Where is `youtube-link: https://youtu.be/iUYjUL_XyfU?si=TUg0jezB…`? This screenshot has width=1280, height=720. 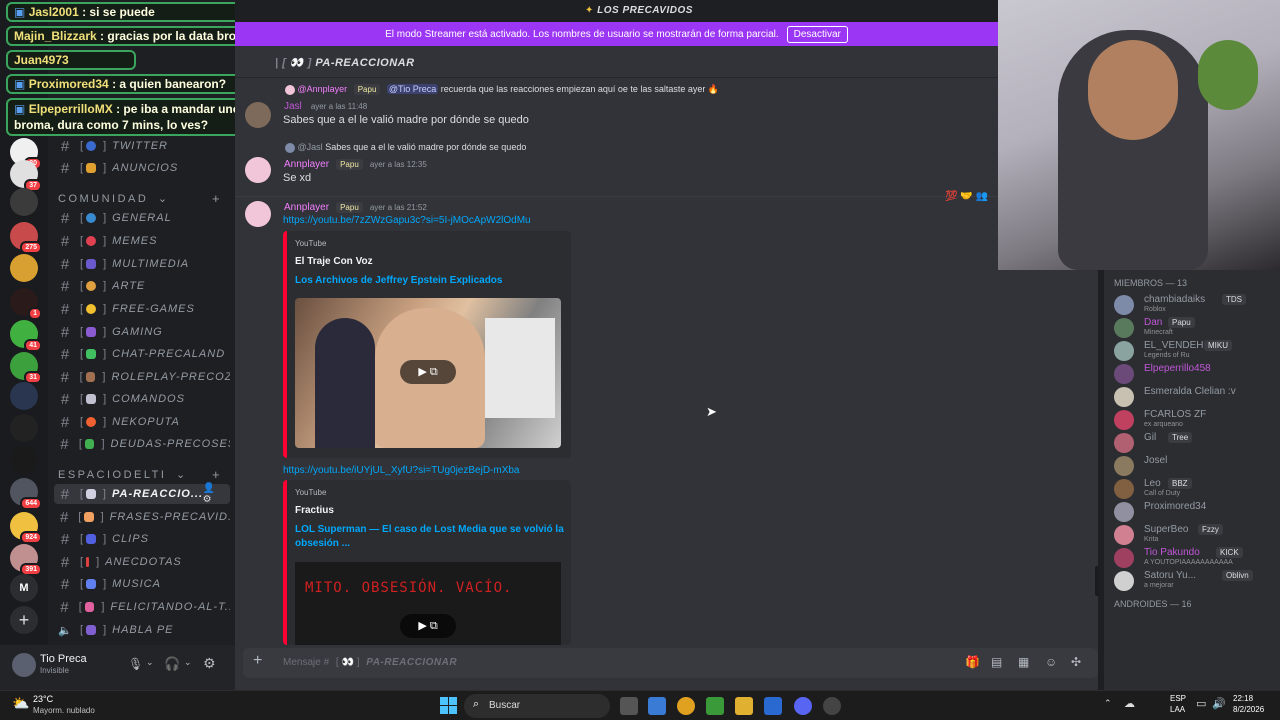 youtube-link: https://youtu.be/iUYjUL_XyfU?si=TUg0jezB… is located at coordinates (401, 470).